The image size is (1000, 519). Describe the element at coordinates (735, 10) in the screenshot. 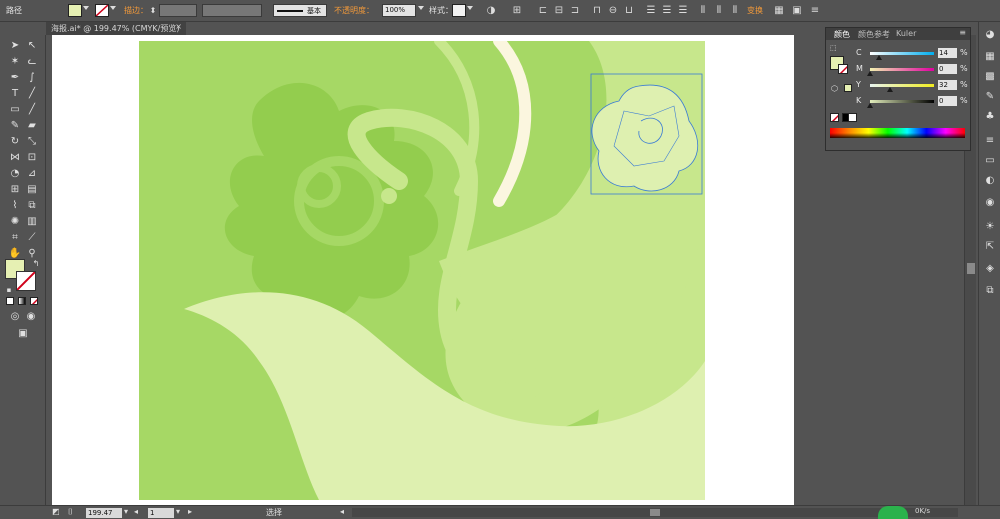

I see `distribute-right-icon: ⦀` at that location.